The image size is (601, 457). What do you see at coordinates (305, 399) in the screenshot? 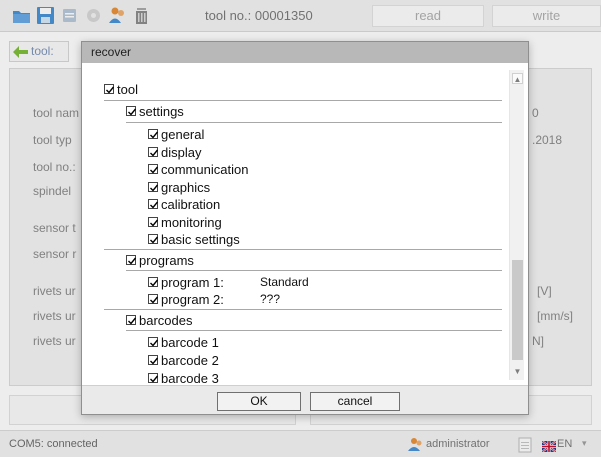
I see `dialog-button-bar: OK cancel` at bounding box center [305, 399].